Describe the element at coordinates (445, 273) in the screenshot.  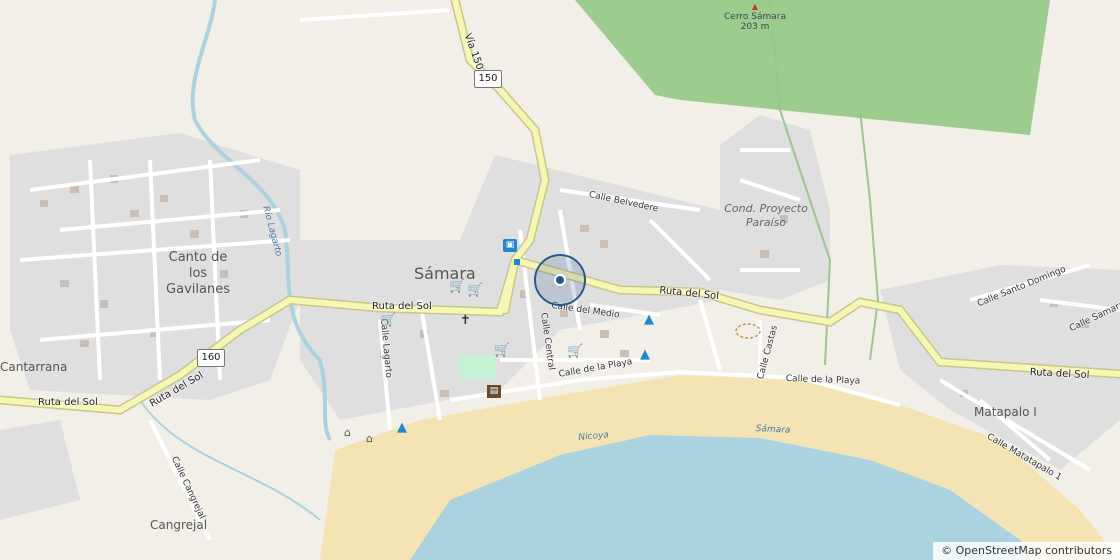
I see `town-label-samara: Sámara` at that location.